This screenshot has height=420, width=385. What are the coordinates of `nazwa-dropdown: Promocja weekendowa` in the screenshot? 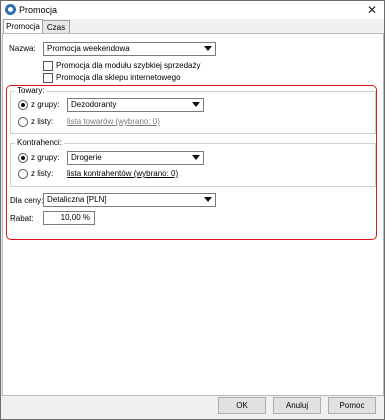 It's located at (129, 49).